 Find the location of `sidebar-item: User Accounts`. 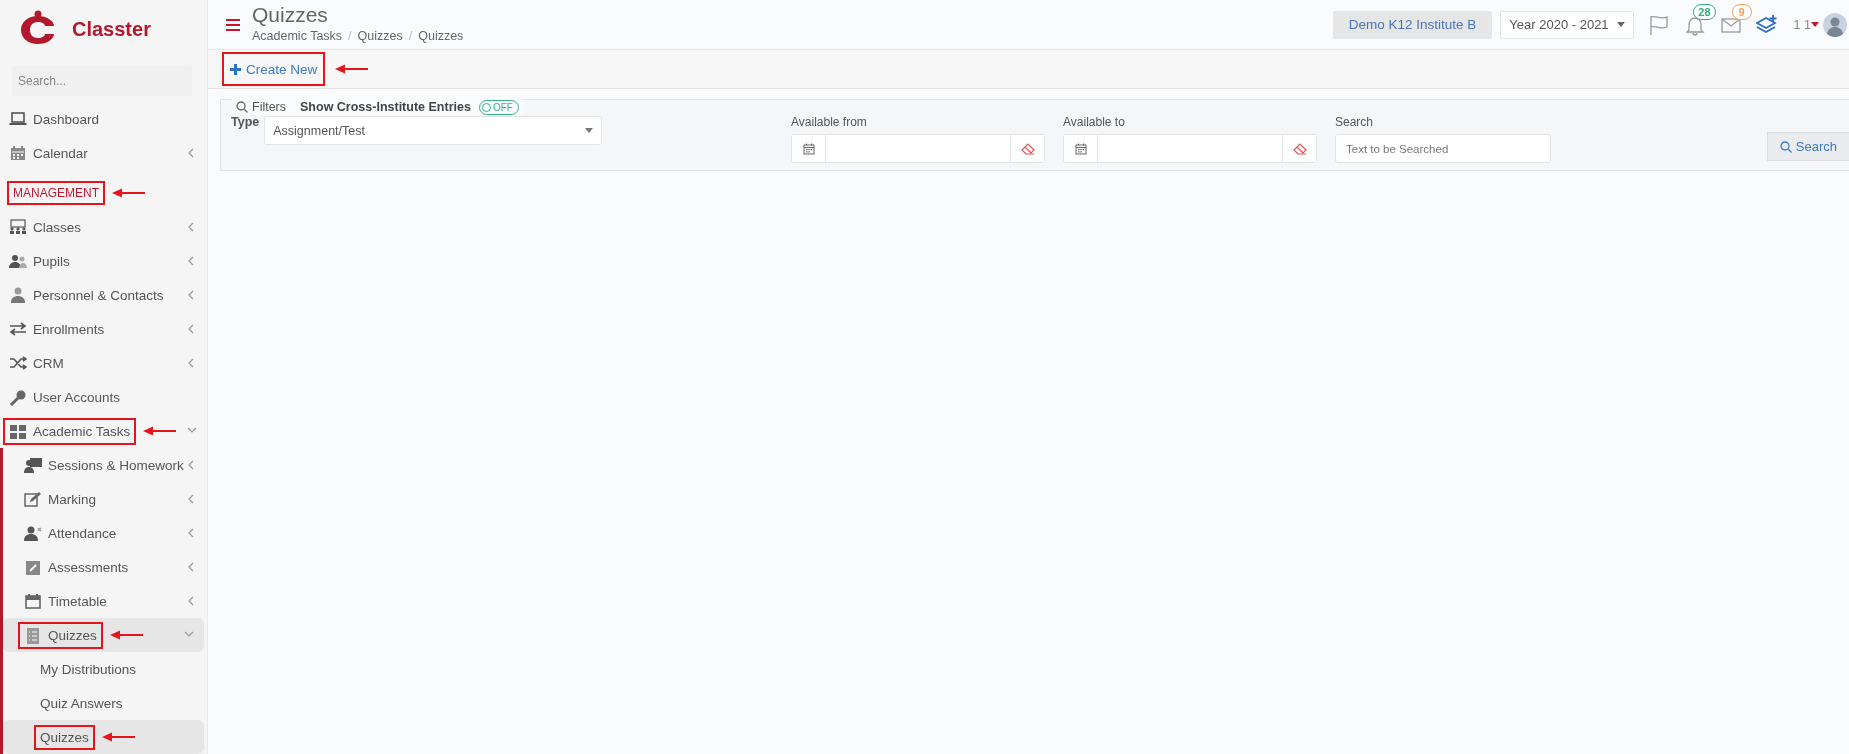

sidebar-item: User Accounts is located at coordinates (65, 397).